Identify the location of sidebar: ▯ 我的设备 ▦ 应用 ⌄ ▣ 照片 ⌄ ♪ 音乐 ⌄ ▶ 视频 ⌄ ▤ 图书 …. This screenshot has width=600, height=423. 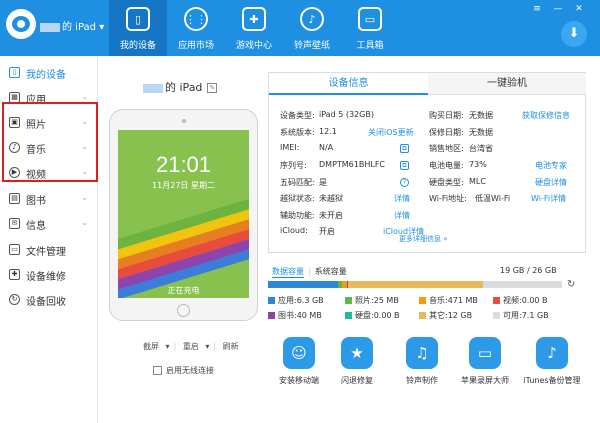
(49, 239).